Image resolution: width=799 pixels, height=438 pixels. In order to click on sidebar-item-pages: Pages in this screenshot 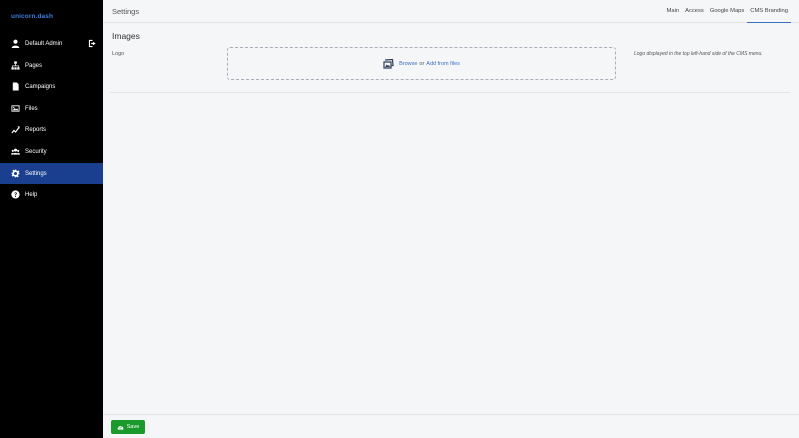, I will do `click(51, 65)`.